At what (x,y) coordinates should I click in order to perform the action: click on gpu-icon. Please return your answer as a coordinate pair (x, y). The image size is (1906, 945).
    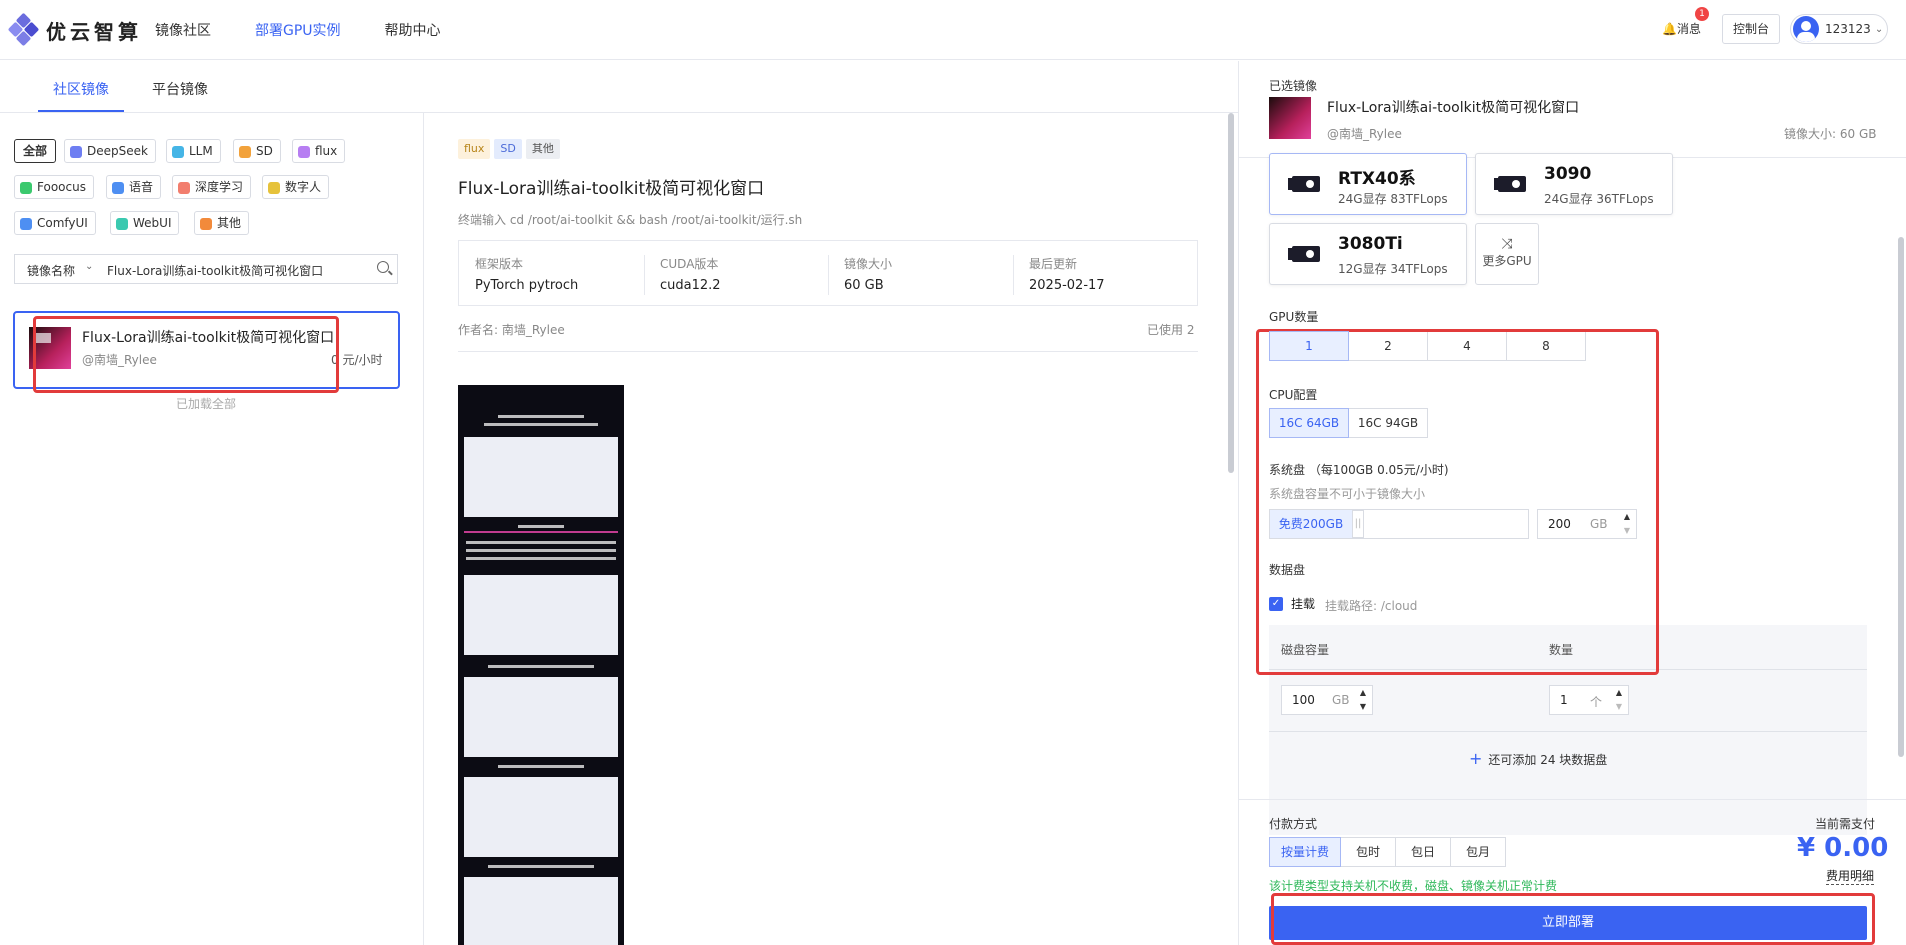
    Looking at the image, I should click on (1304, 254).